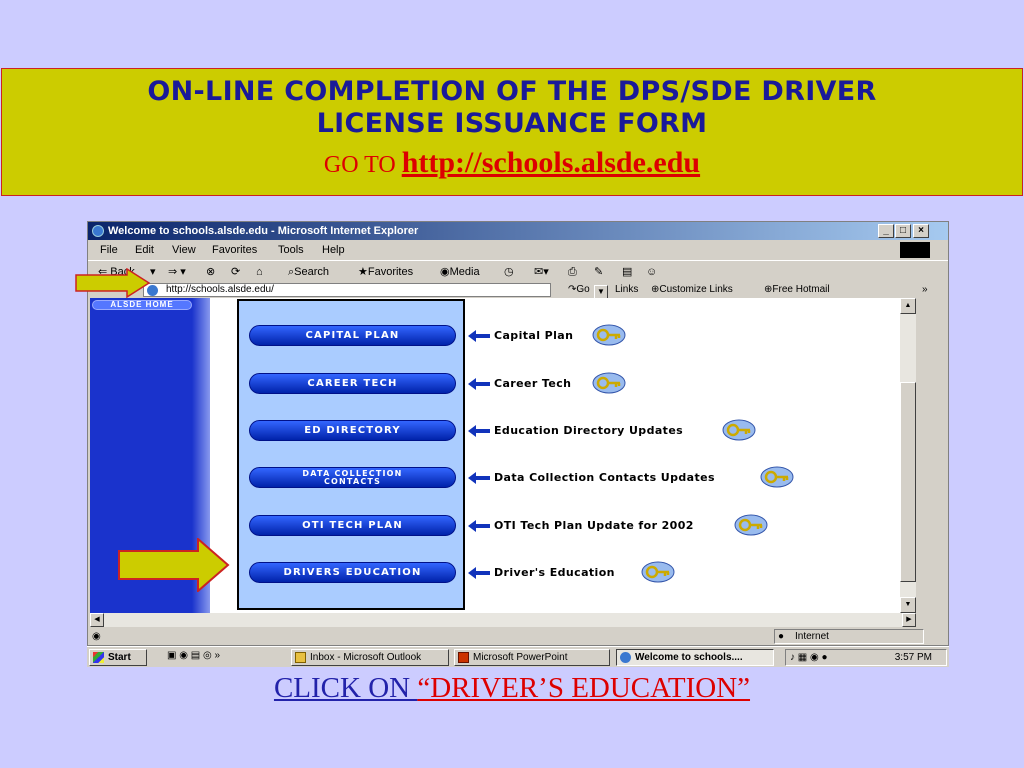  Describe the element at coordinates (235, 272) in the screenshot. I see `refresh-icon: ⟳` at that location.